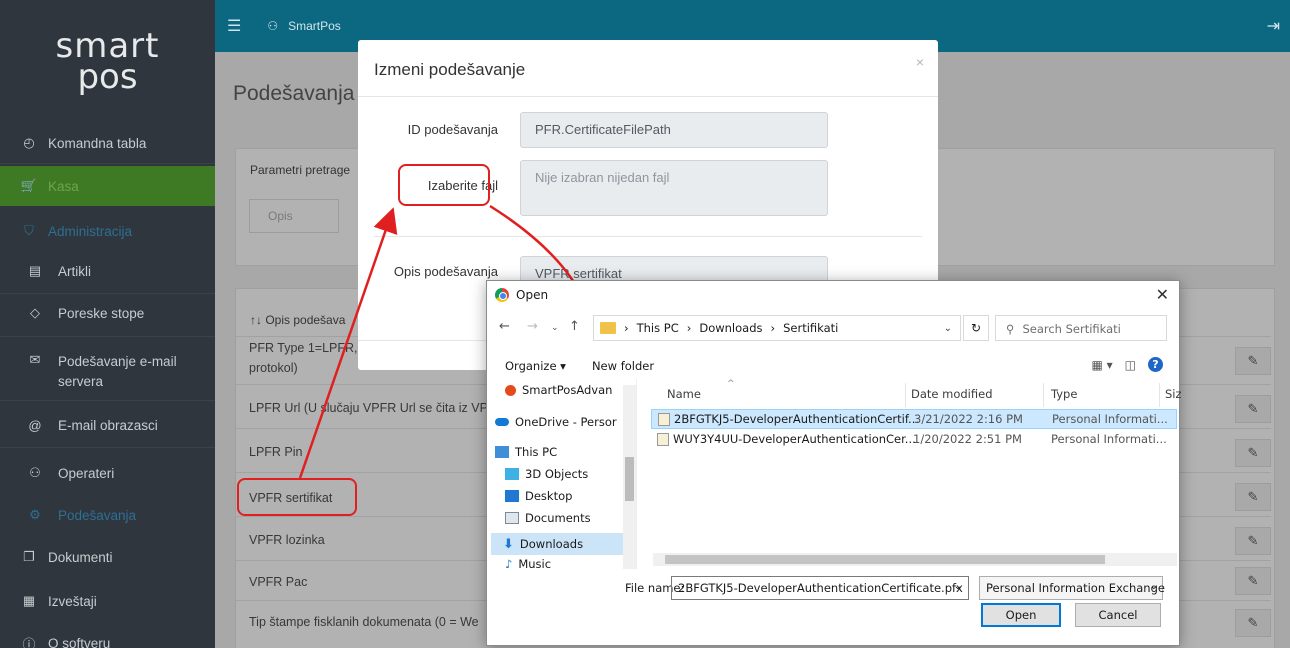  Describe the element at coordinates (502, 452) in the screenshot. I see `computer-icon` at that location.